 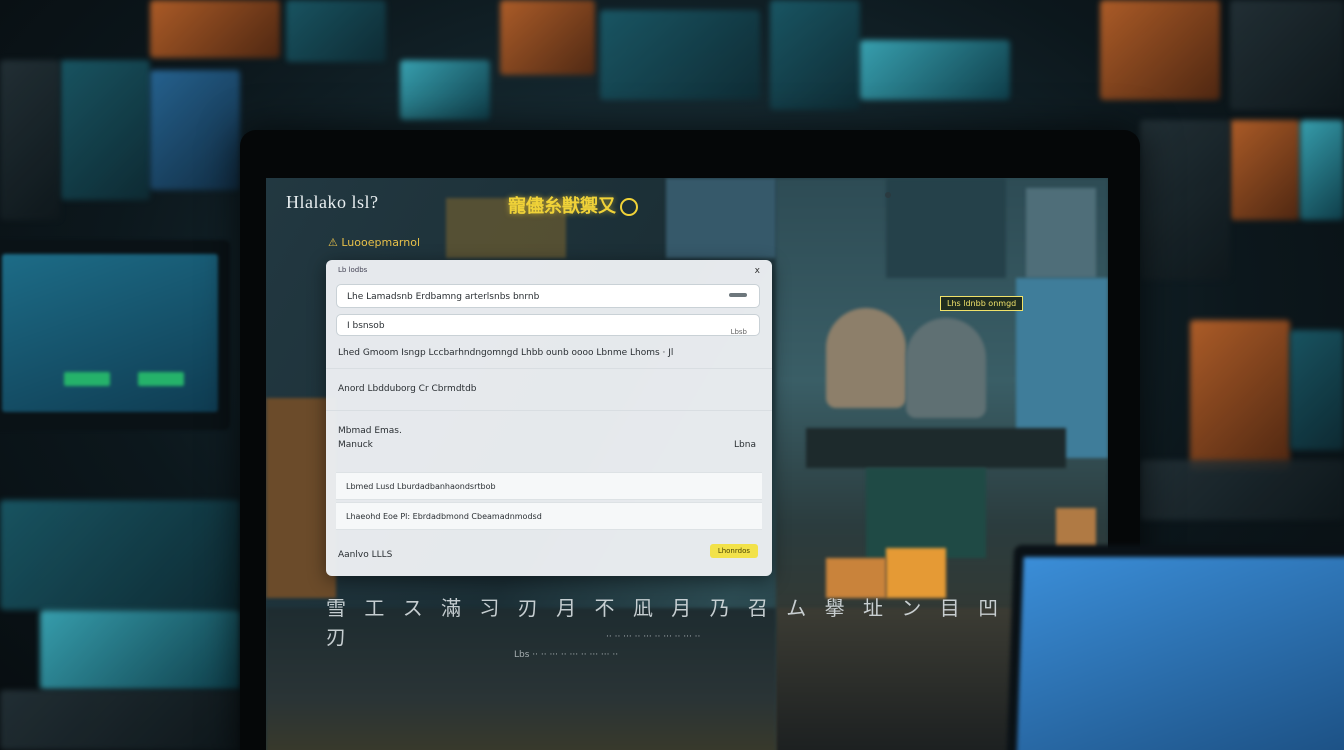 I want to click on list-item-label: Lbmed Lusd Lburdadbanhaondsrtbob, so click(x=421, y=486).